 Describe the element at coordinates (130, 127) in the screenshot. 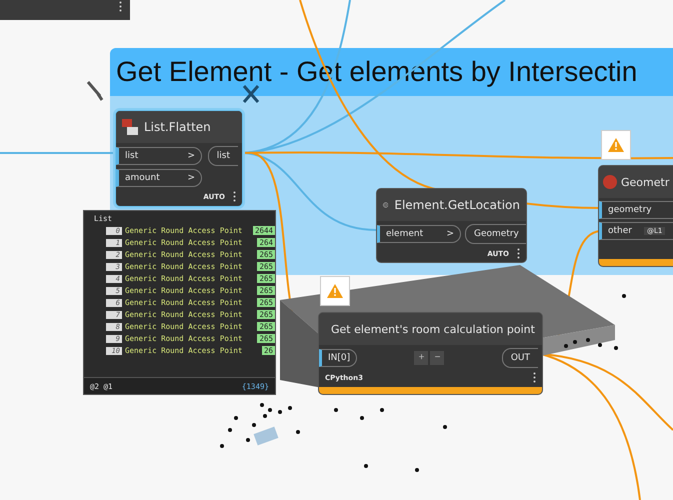

I see `list-icon` at that location.